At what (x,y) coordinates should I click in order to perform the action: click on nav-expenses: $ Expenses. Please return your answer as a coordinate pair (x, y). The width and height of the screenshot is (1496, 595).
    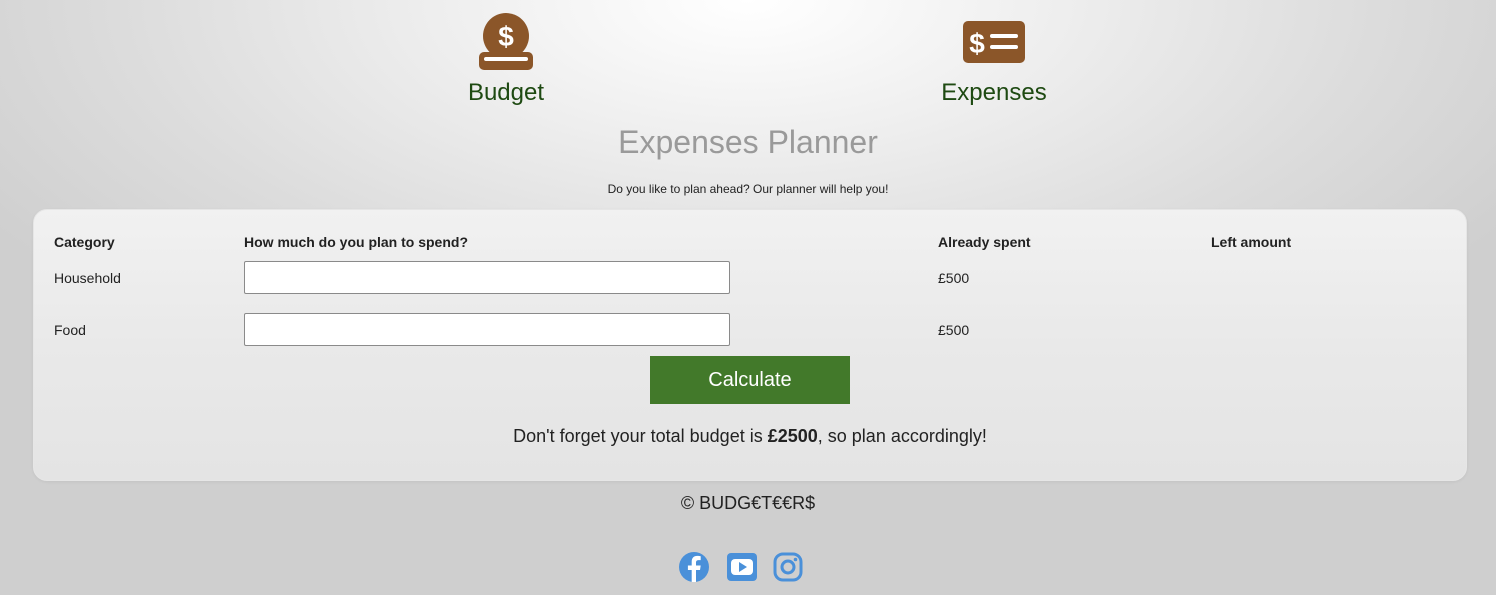
    Looking at the image, I should click on (994, 59).